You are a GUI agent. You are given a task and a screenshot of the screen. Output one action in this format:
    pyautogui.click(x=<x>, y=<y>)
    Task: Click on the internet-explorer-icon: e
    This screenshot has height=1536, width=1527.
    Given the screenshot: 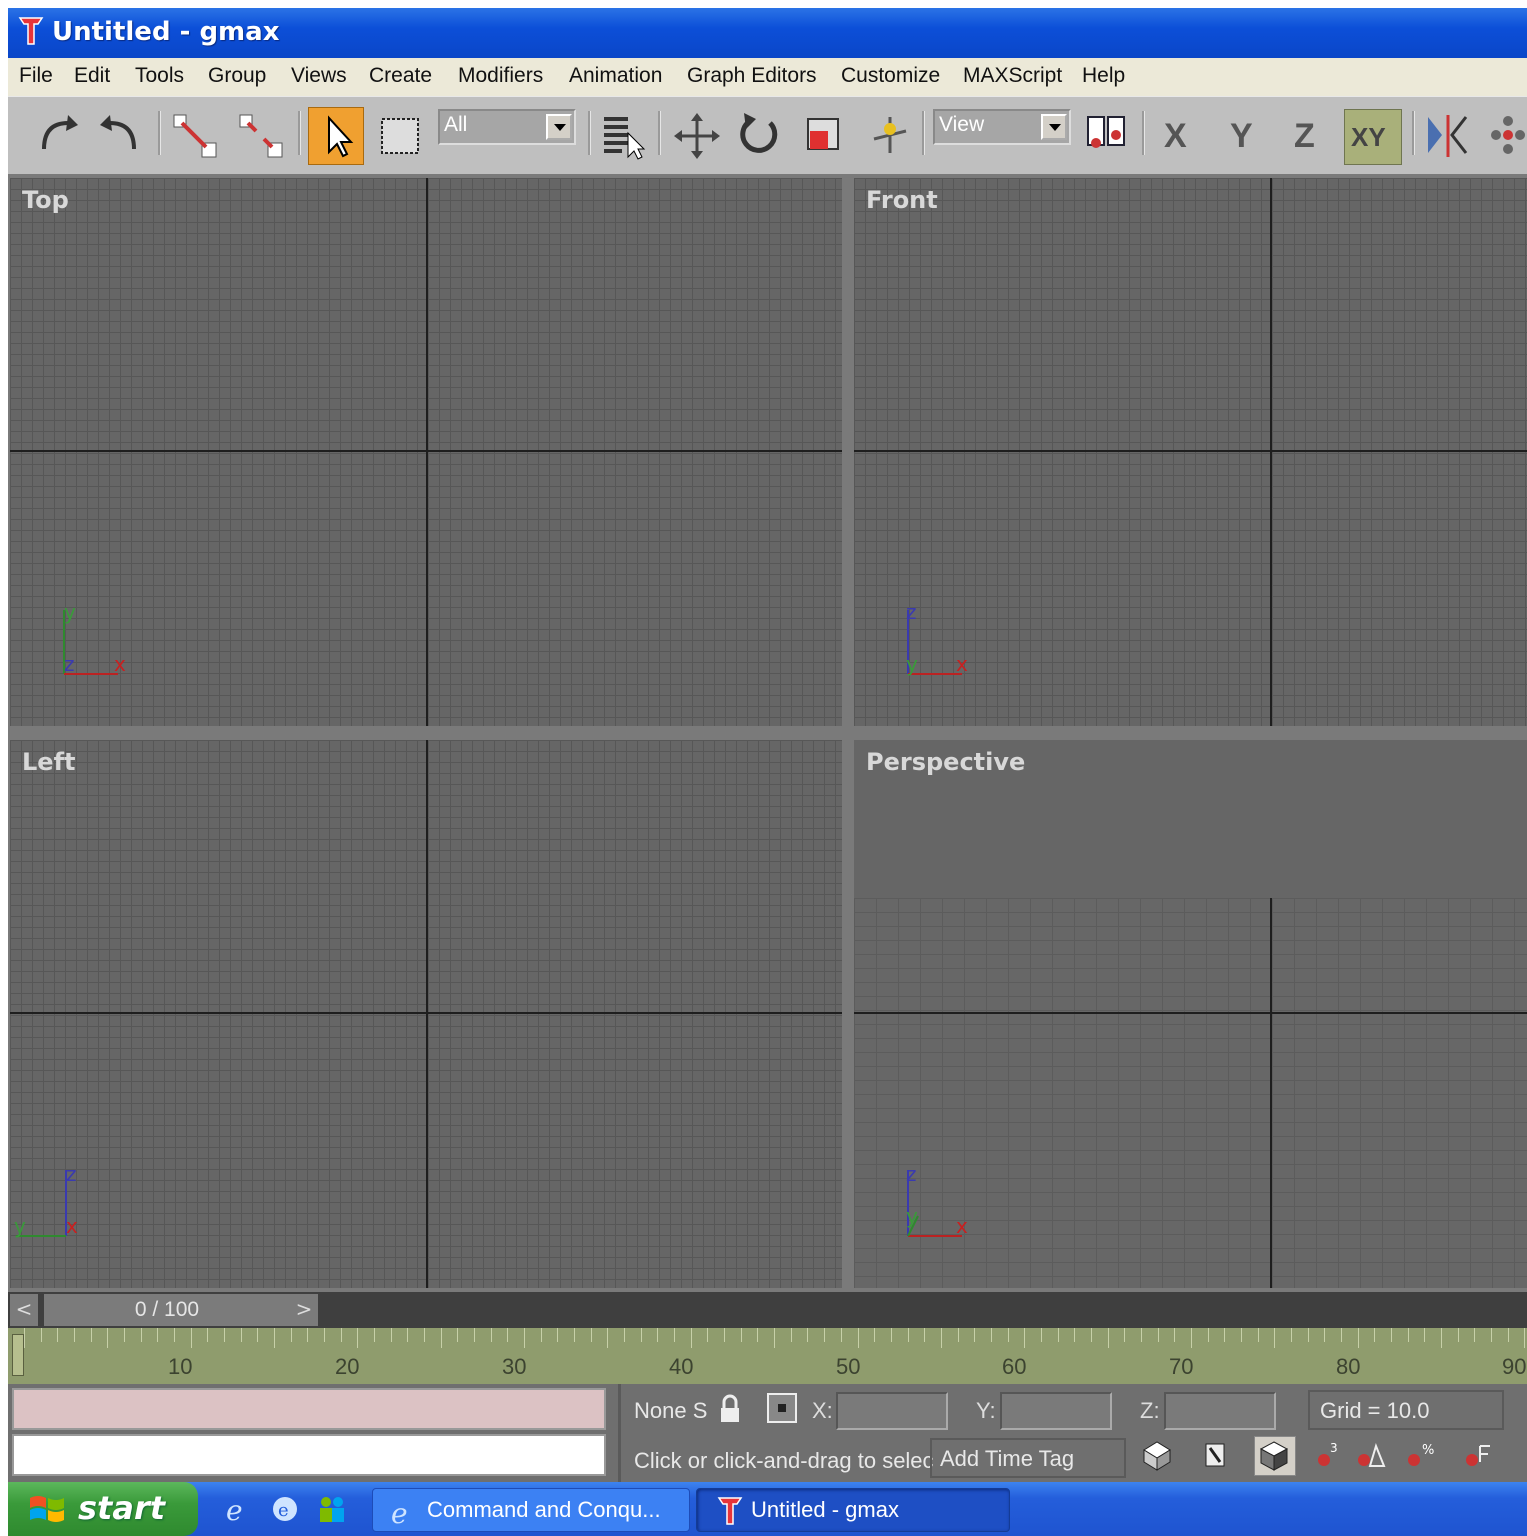 What is the action you would take?
    pyautogui.click(x=239, y=1509)
    